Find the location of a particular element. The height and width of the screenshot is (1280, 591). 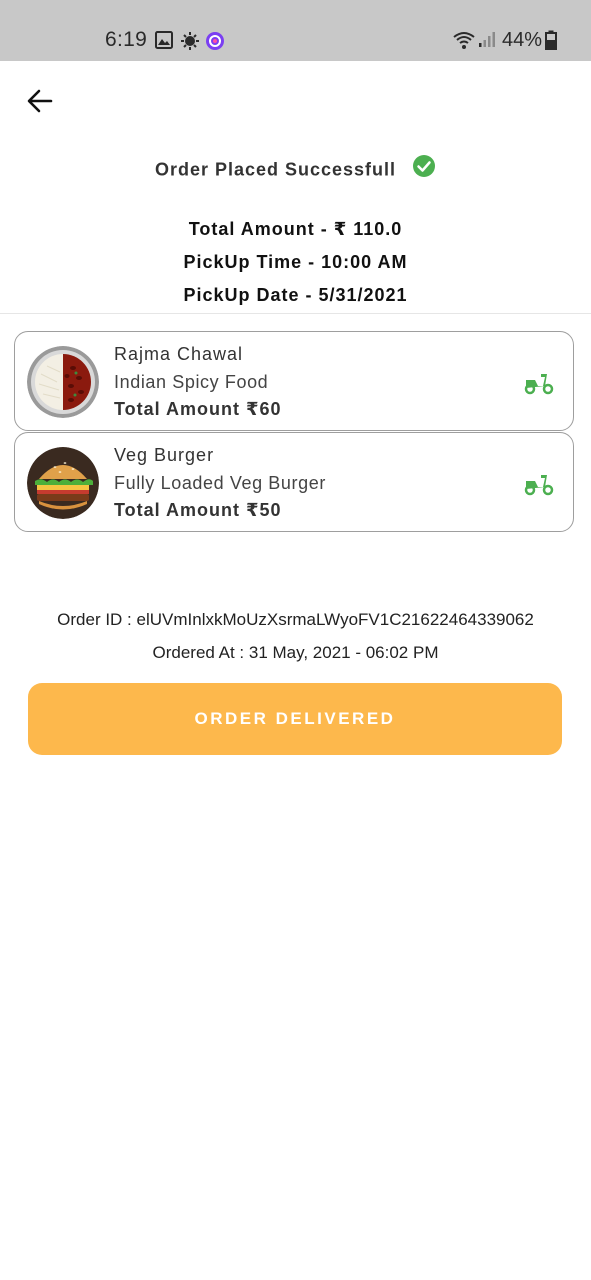

divider is located at coordinates (295, 313).